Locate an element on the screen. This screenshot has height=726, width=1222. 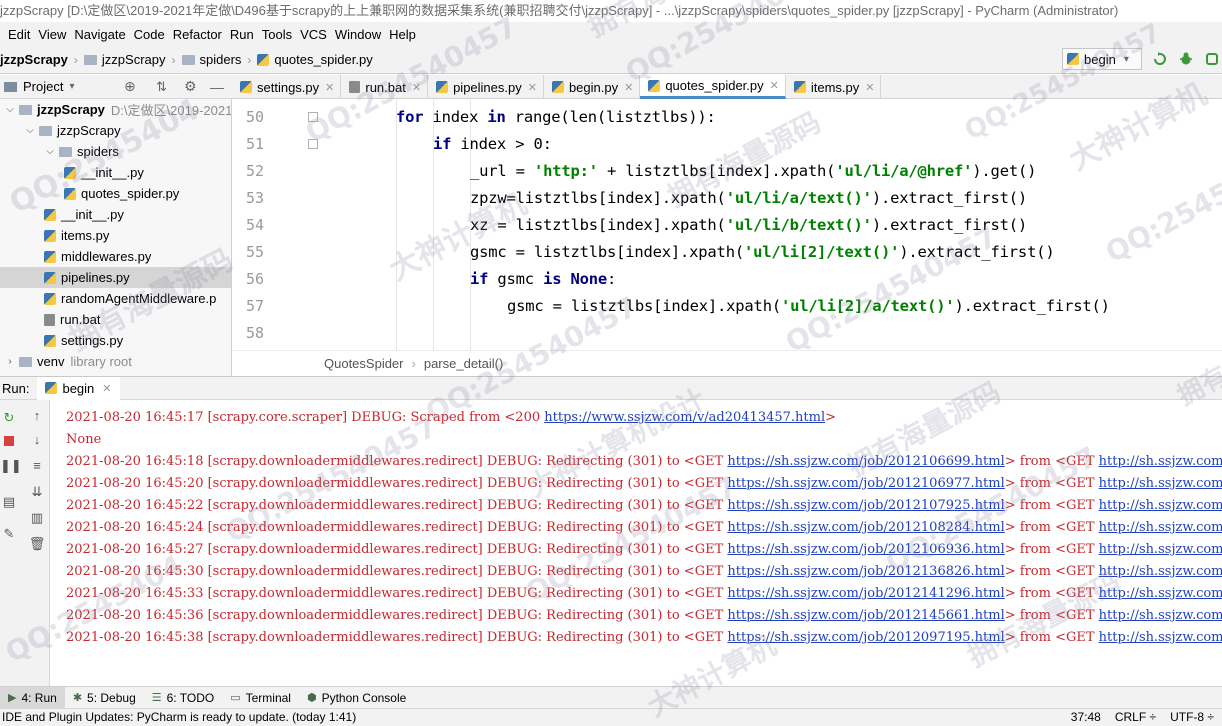
locate-target-icon: ⊕ is located at coordinates (130, 86).